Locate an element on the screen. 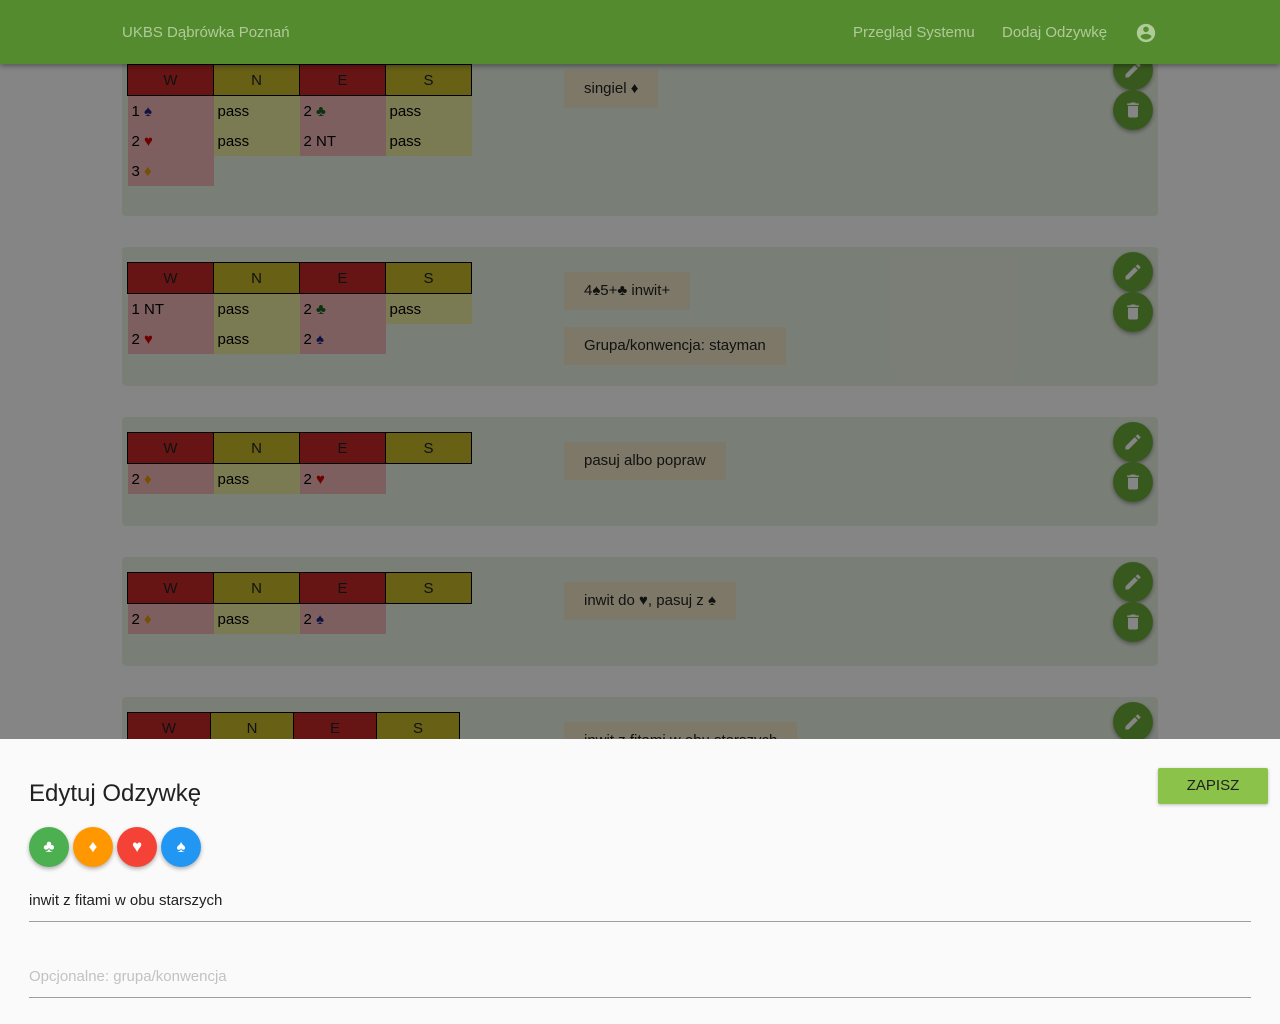 Image resolution: width=1280 pixels, height=1024 pixels. club-icon: ♣ is located at coordinates (49, 846).